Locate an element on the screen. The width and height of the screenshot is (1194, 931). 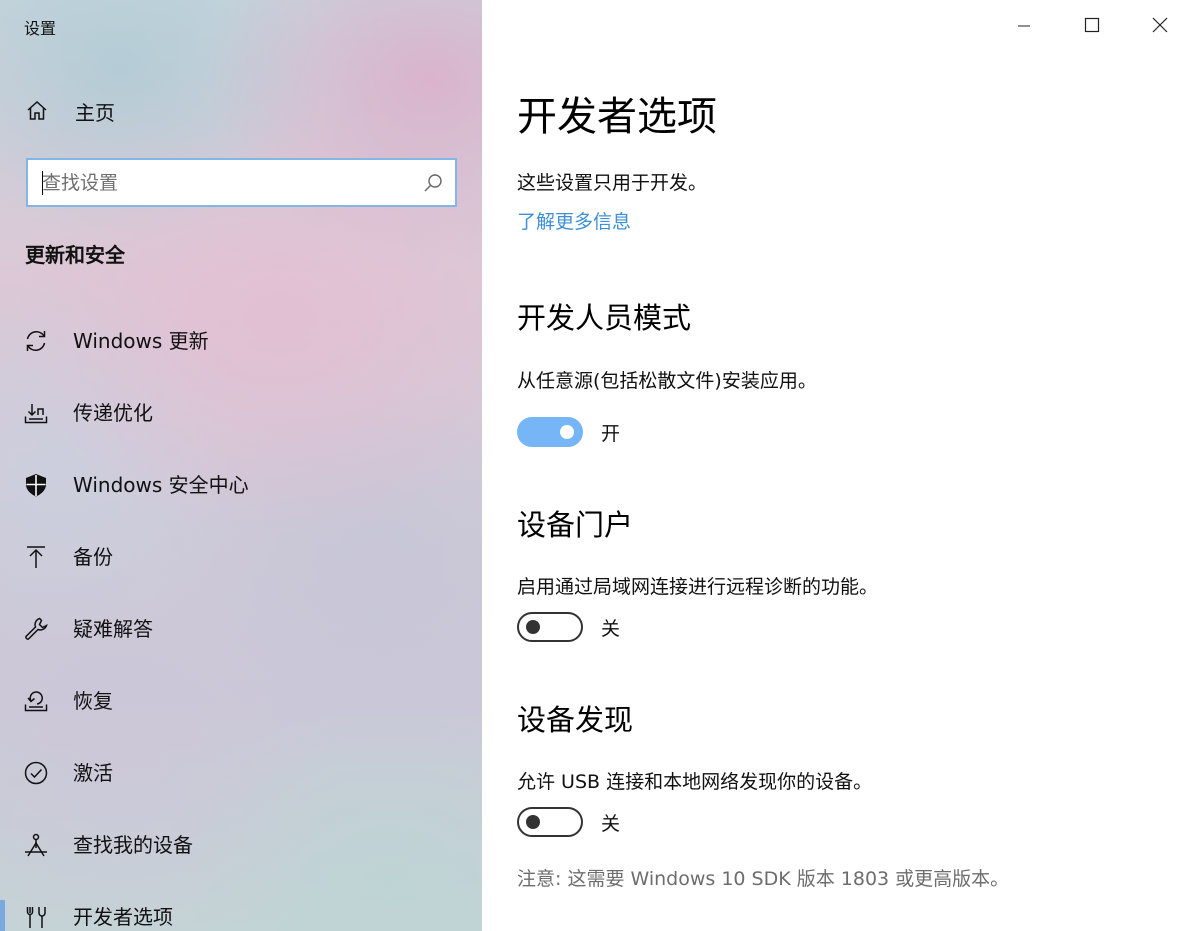
checkmark-circle-icon is located at coordinates (36, 773).